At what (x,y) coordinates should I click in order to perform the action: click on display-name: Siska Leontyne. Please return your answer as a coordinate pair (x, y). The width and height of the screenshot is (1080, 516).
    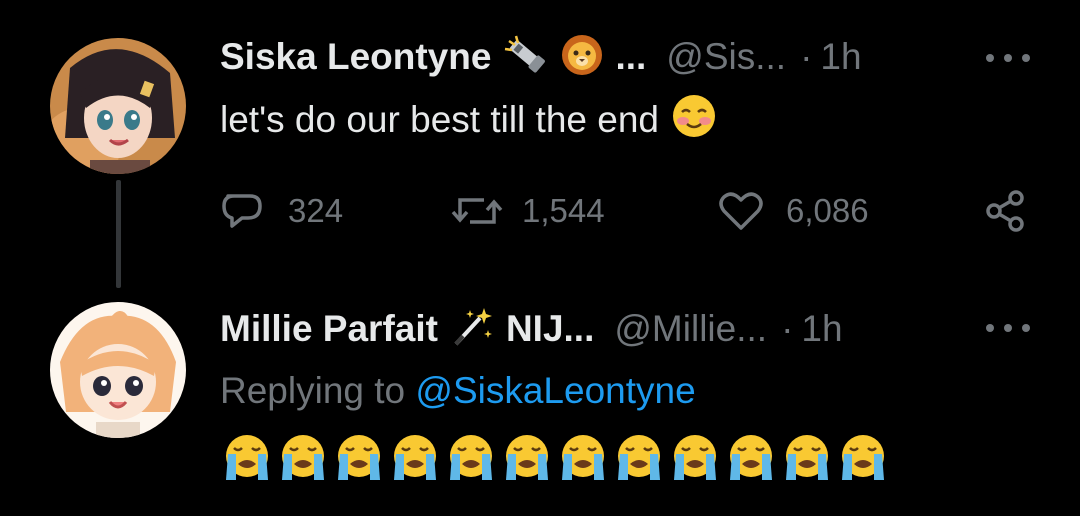
    Looking at the image, I should click on (355, 57).